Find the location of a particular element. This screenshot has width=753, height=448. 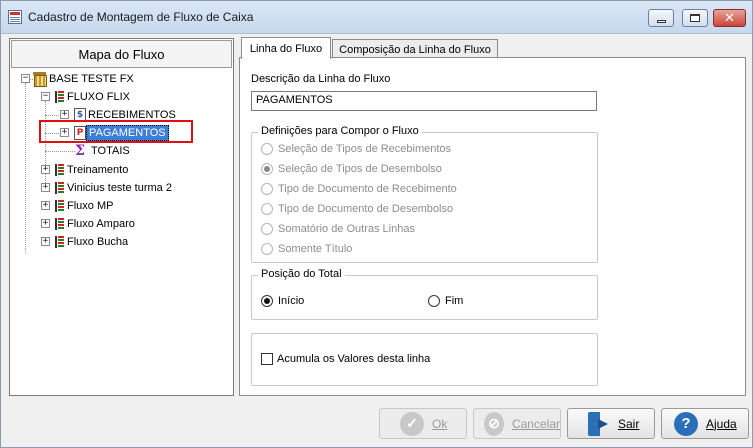

option-selecao-desembolso: Seleção de Tipos de Desembolso is located at coordinates (351, 169).